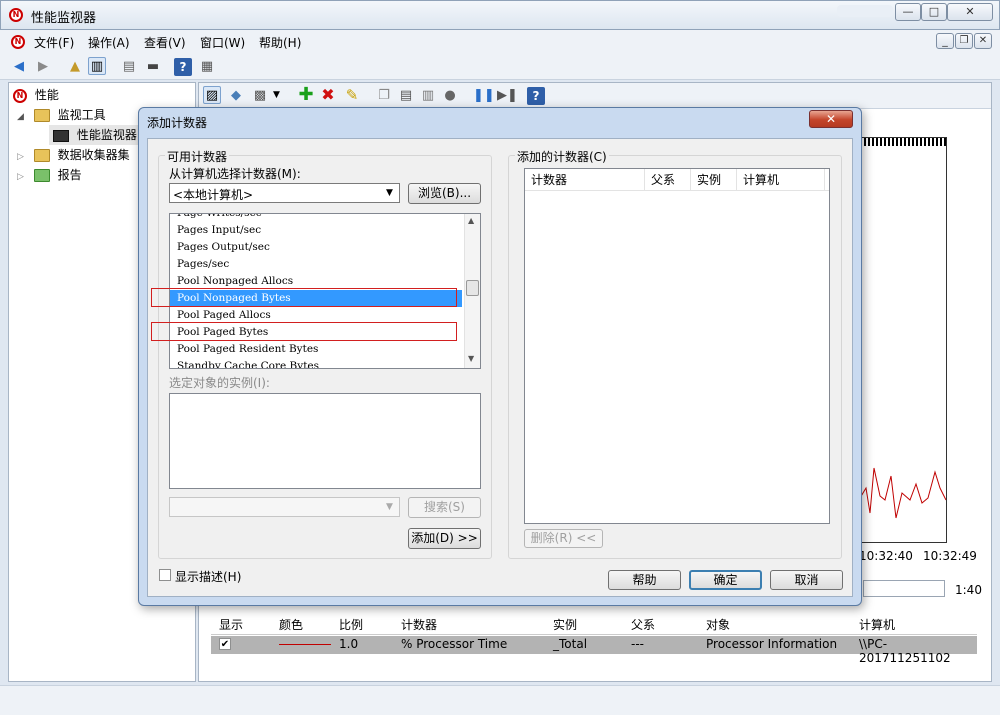 The width and height of the screenshot is (1000, 715). I want to click on performance-graph, so click(903, 340).